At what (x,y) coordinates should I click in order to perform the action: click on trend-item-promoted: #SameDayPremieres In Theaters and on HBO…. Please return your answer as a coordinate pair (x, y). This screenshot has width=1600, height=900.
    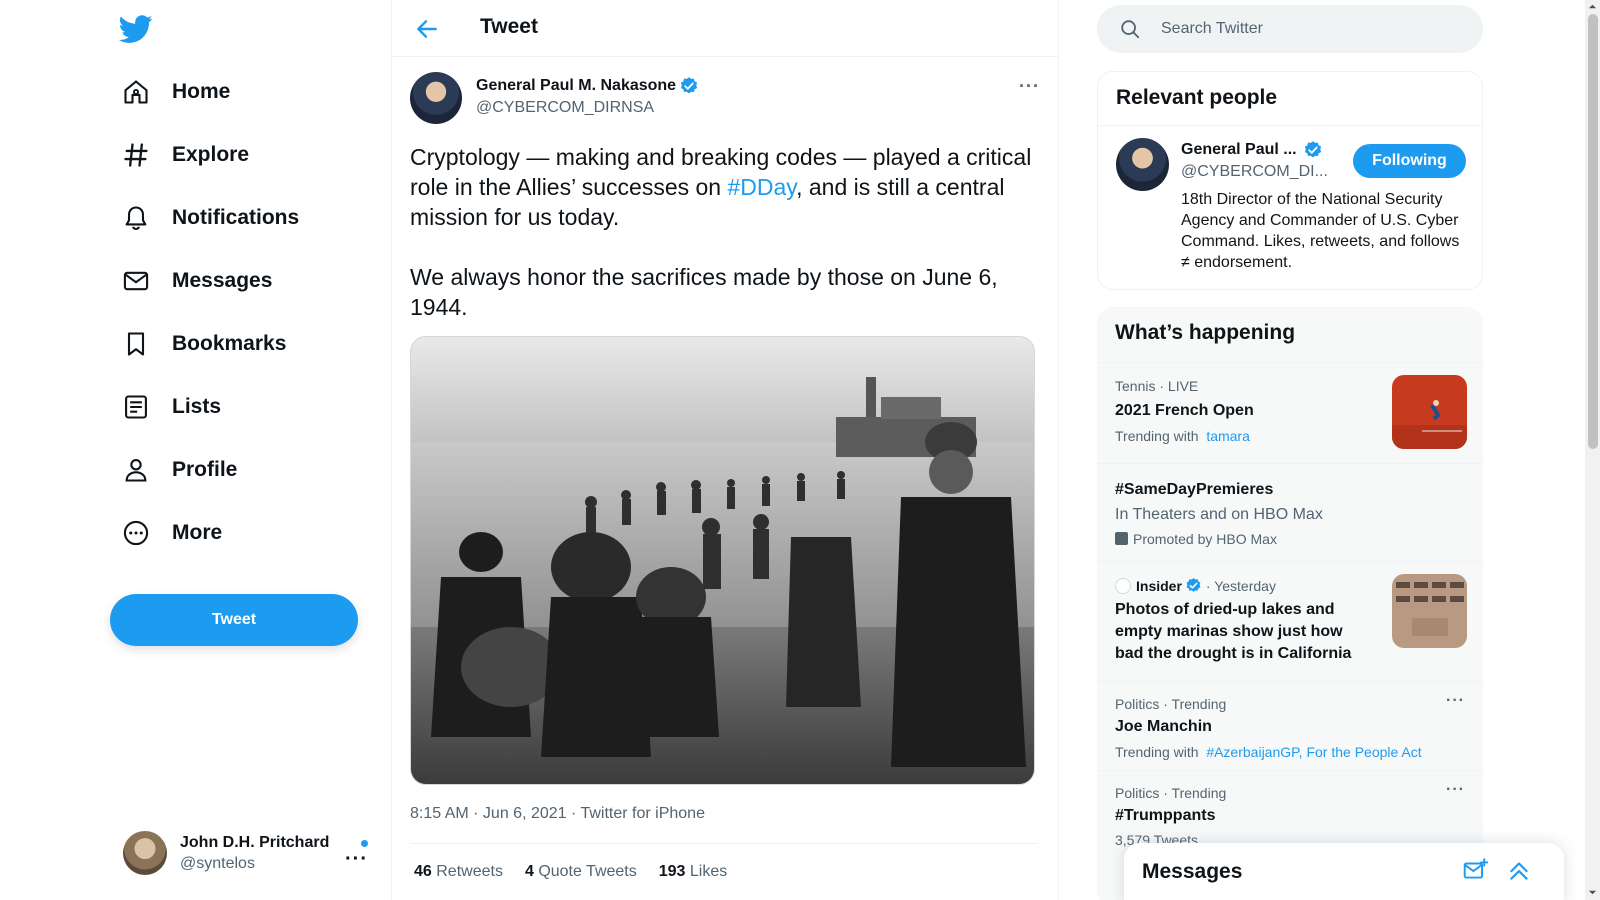
    Looking at the image, I should click on (1290, 512).